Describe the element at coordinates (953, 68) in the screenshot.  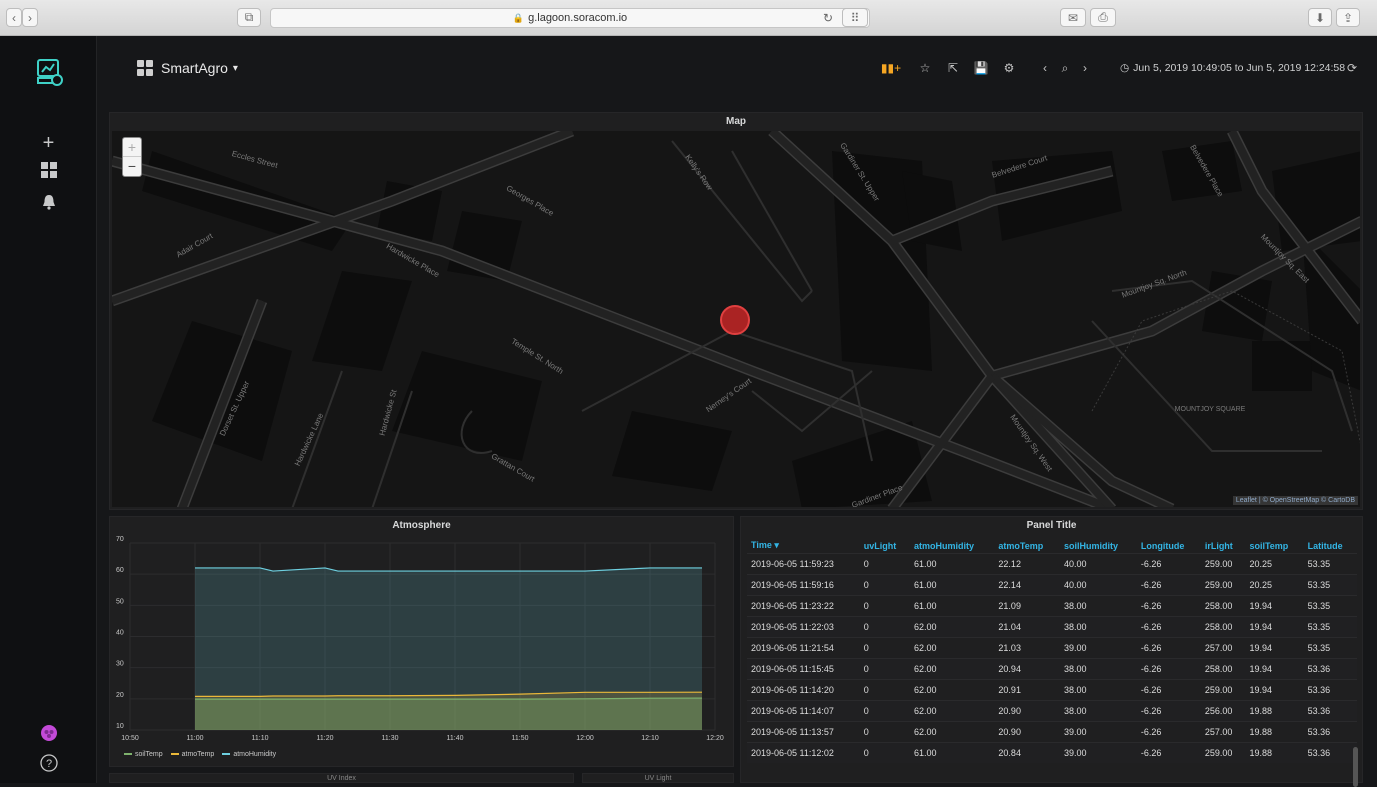
I see `share-dashboard-icon: ⇱` at that location.